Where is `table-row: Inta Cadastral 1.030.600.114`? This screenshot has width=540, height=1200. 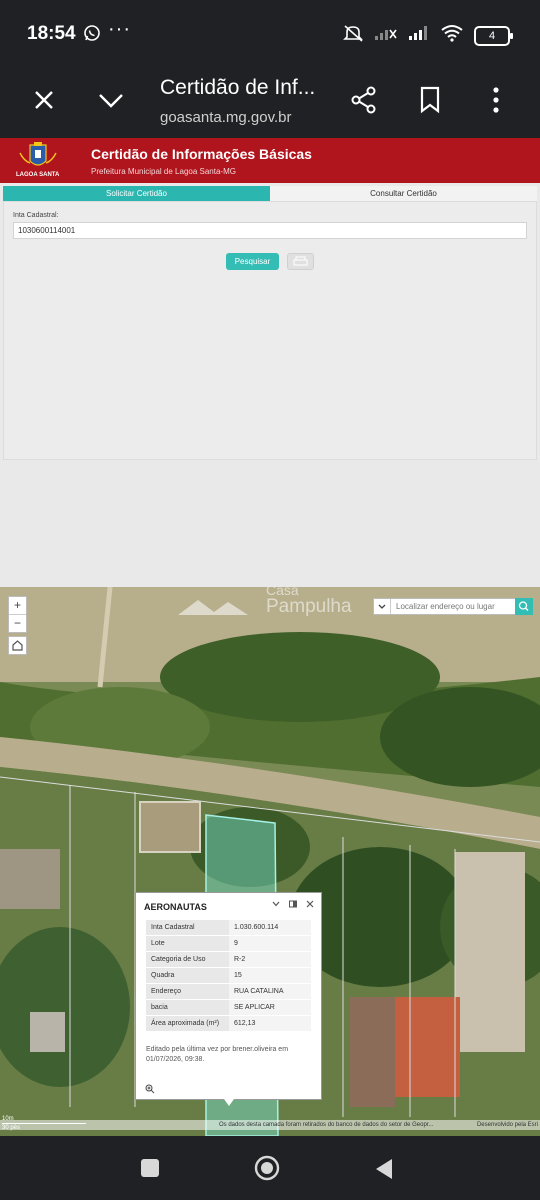
table-row: Inta Cadastral 1.030.600.114 is located at coordinates (228, 927).